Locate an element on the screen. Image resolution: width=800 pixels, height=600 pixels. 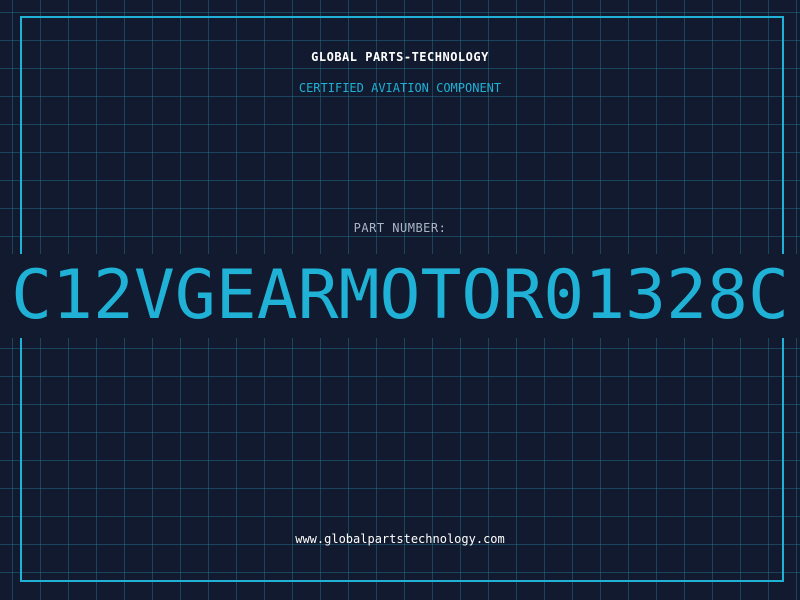
part-number-value: C12VGEARMOTOR01328C is located at coordinates (400, 295).